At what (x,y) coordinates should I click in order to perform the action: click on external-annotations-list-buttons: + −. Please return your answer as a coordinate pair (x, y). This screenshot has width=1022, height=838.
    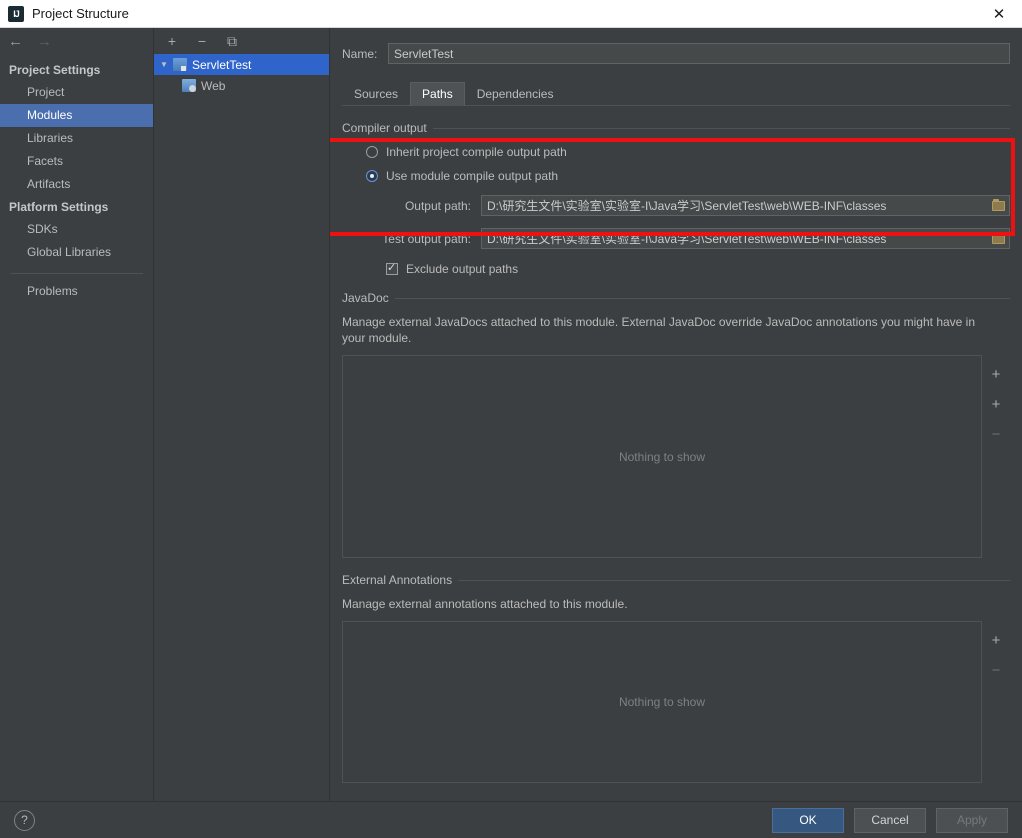
    Looking at the image, I should click on (996, 702).